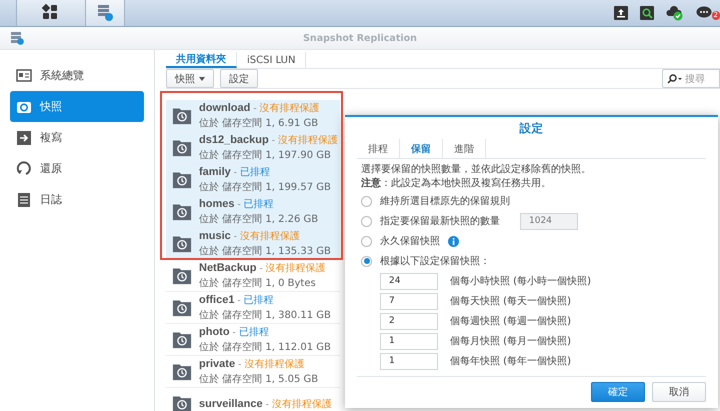 The height and width of the screenshot is (411, 720). Describe the element at coordinates (258, 283) in the screenshot. I see `folder-location: 位於 儲存空間 1, 0 Bytes` at that location.